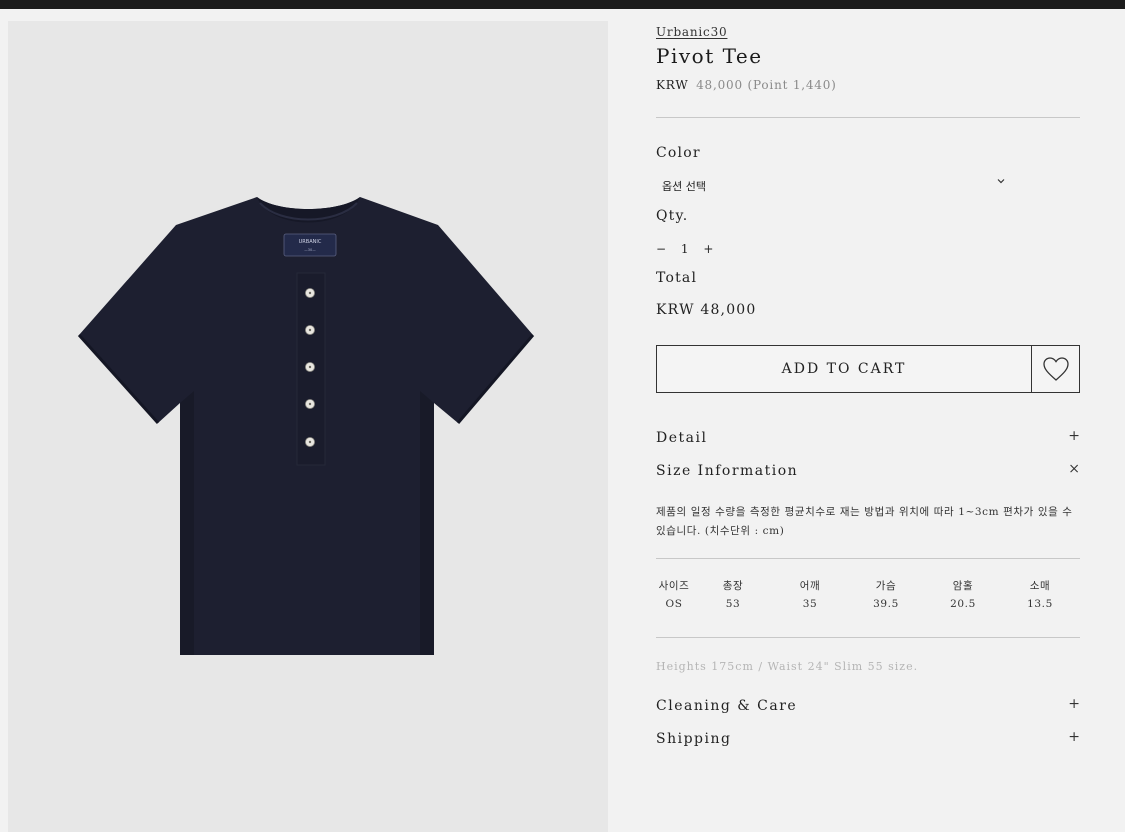 The image size is (1125, 832). I want to click on size-table-header: 사이즈 총장 어깨 가슴 암홀 소매, so click(868, 588).